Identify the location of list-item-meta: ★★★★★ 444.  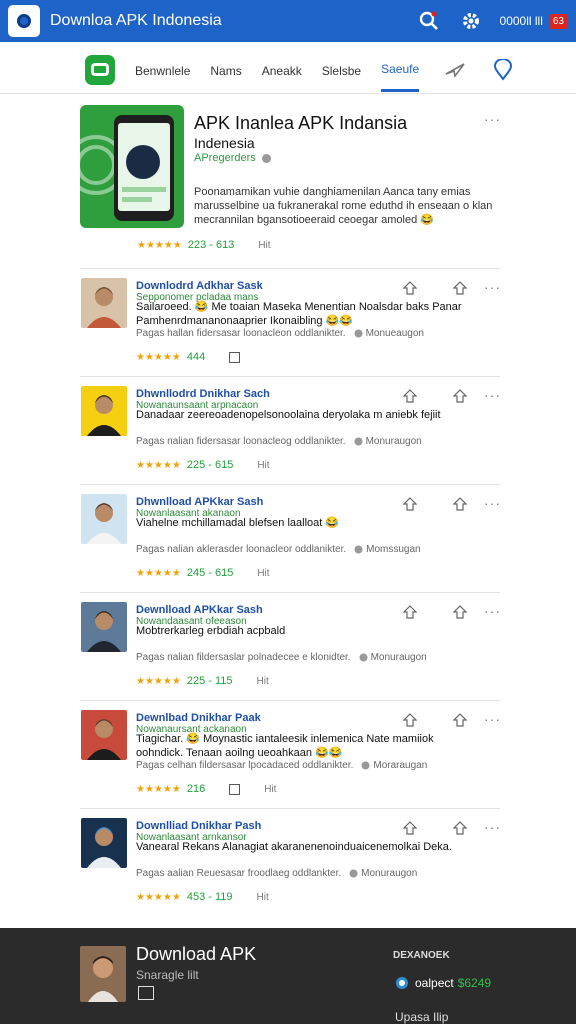
(200, 357).